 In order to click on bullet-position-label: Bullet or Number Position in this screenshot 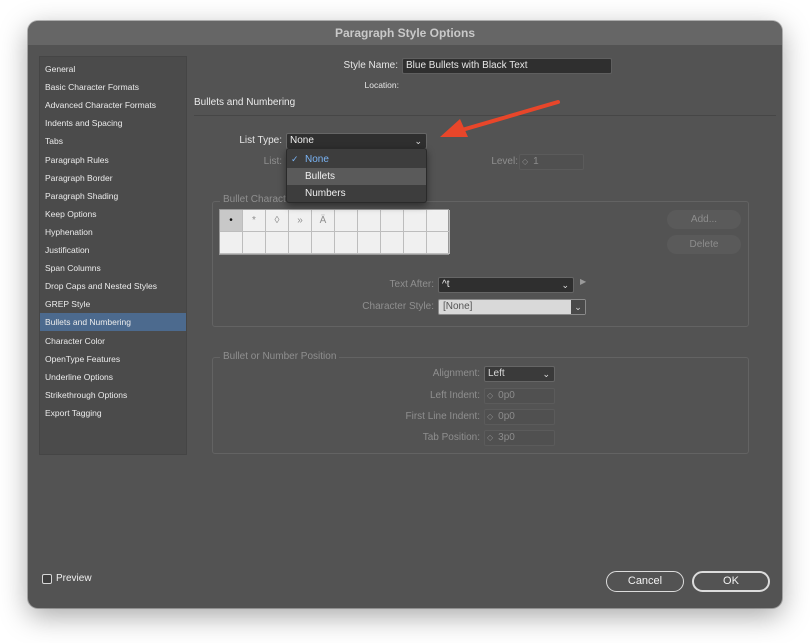, I will do `click(279, 356)`.